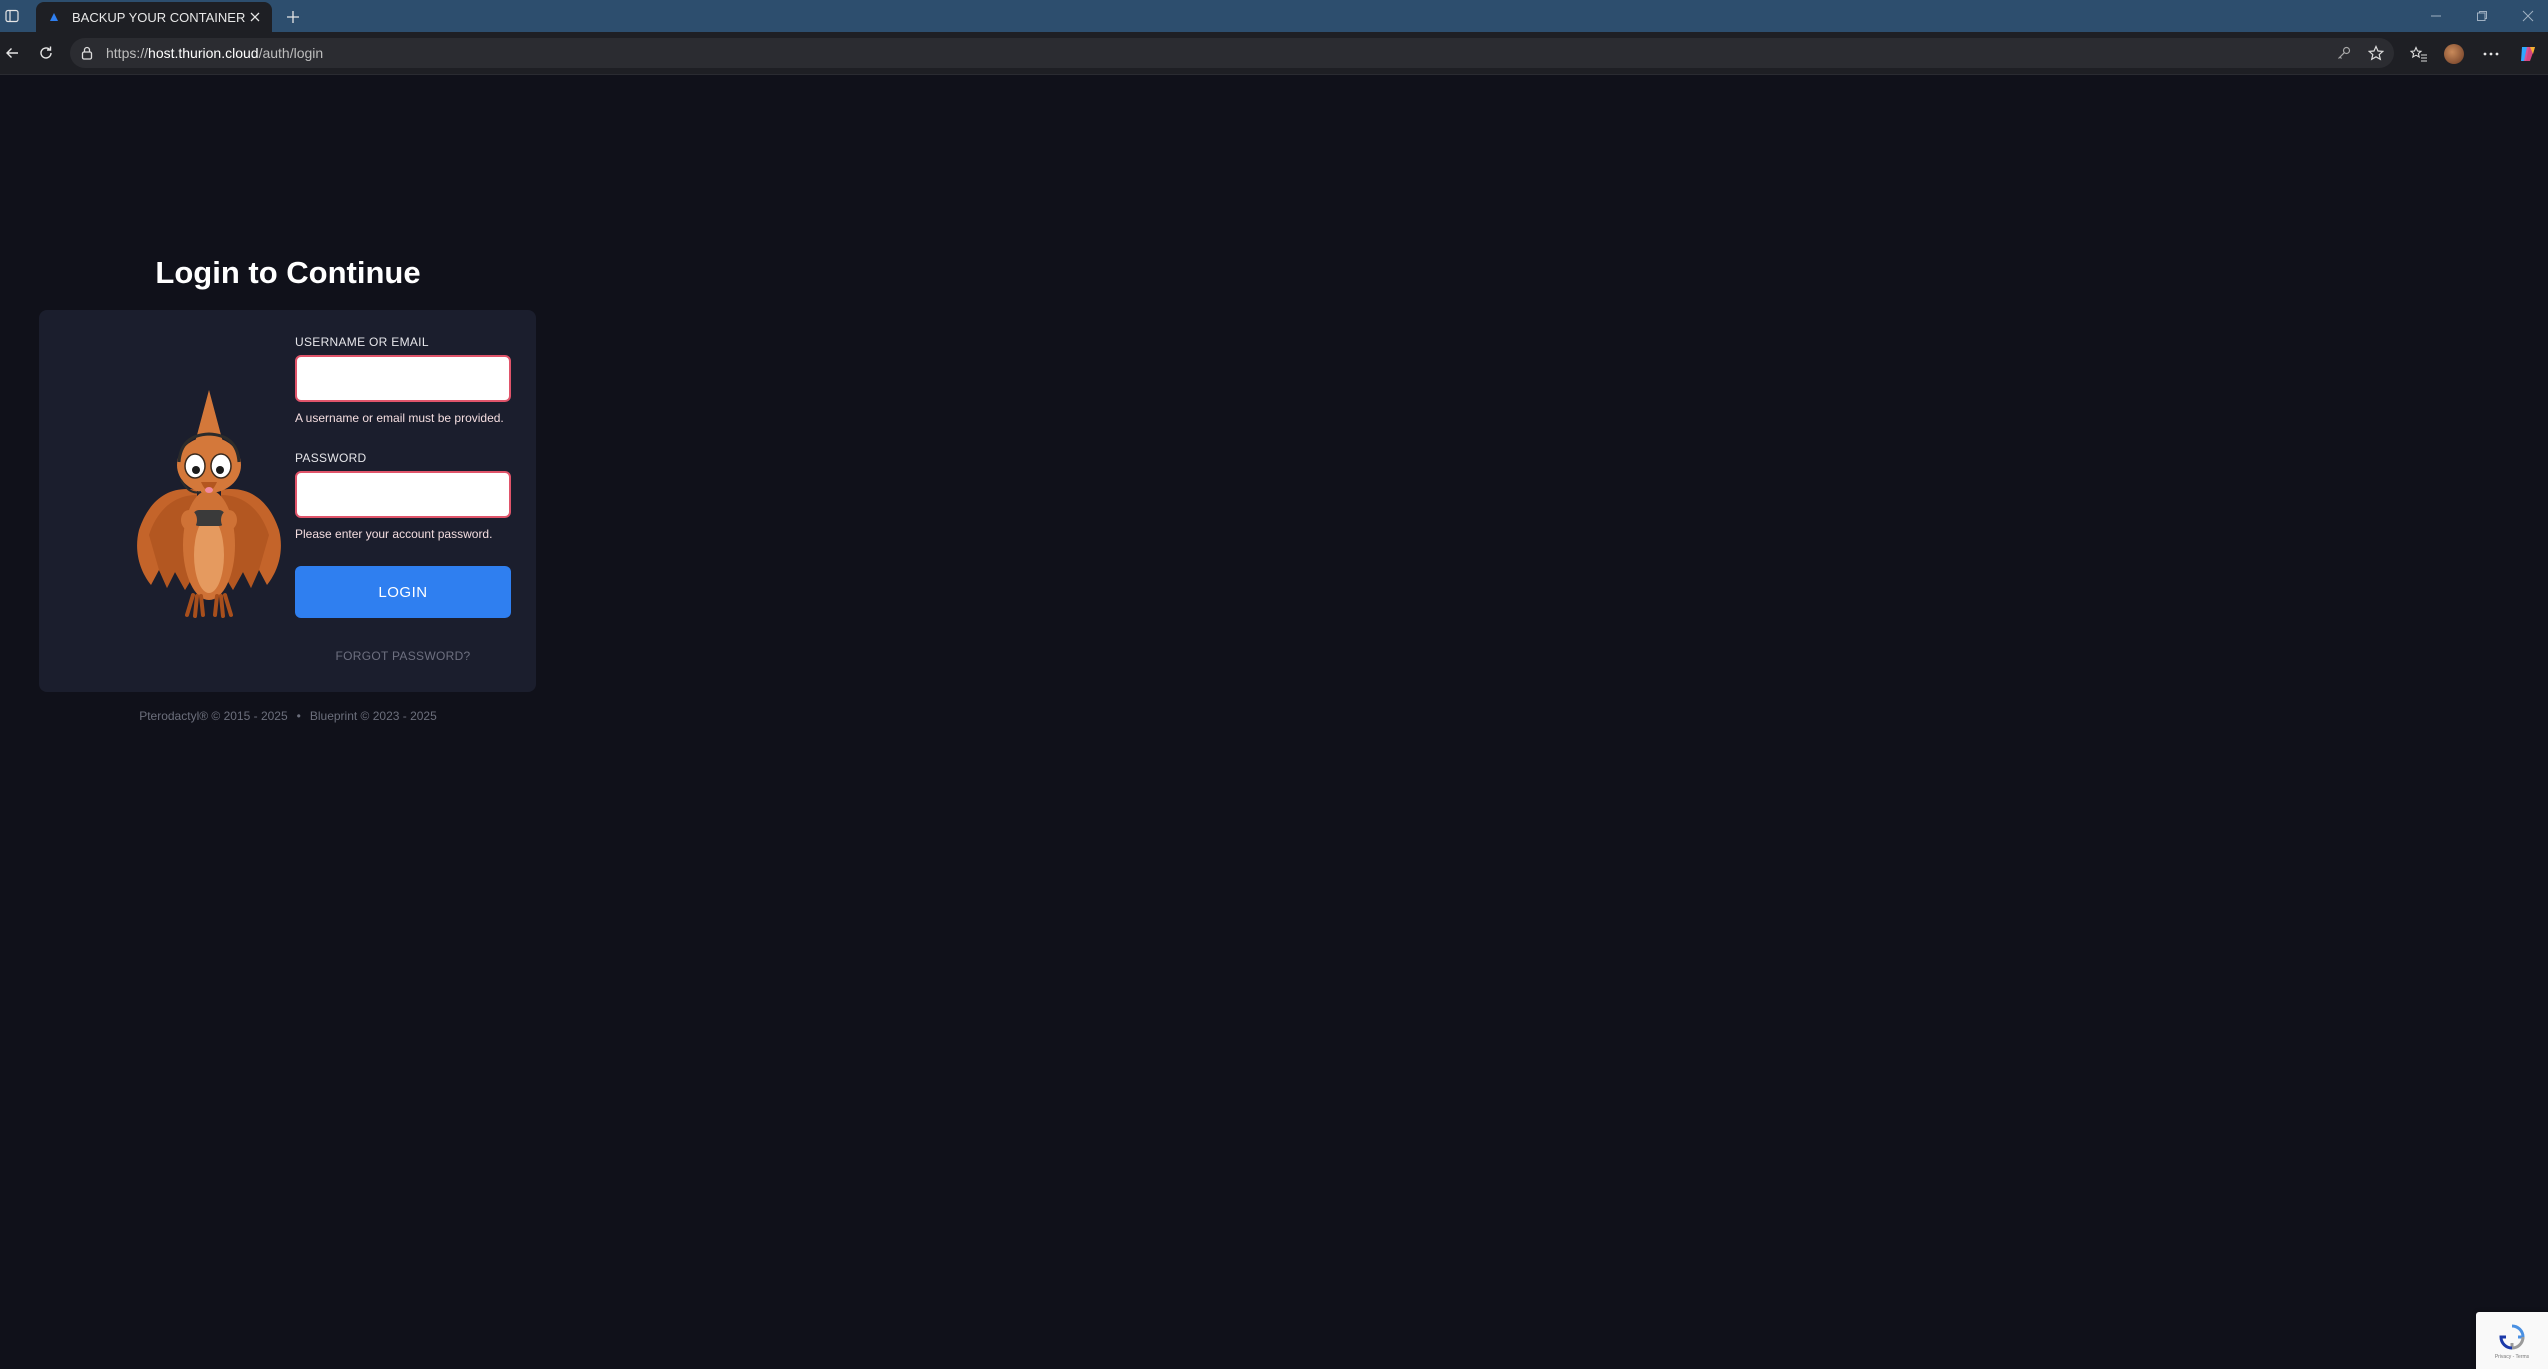 The image size is (2548, 1369). I want to click on username-label: USERNAME OR EMAIL, so click(362, 342).